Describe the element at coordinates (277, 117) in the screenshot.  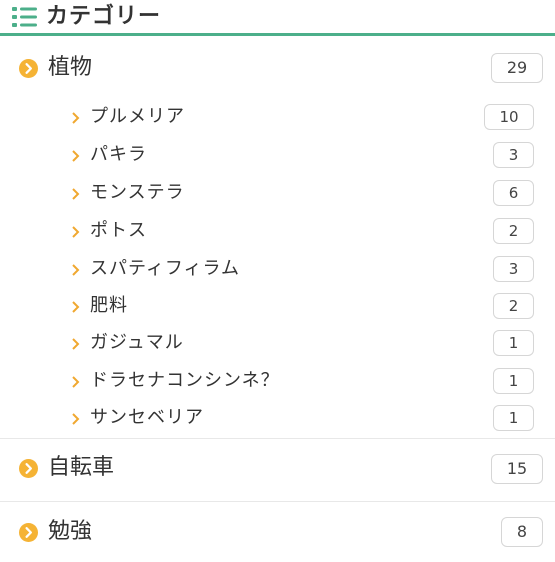
I see `subcategory-item: プルメリア 10` at that location.